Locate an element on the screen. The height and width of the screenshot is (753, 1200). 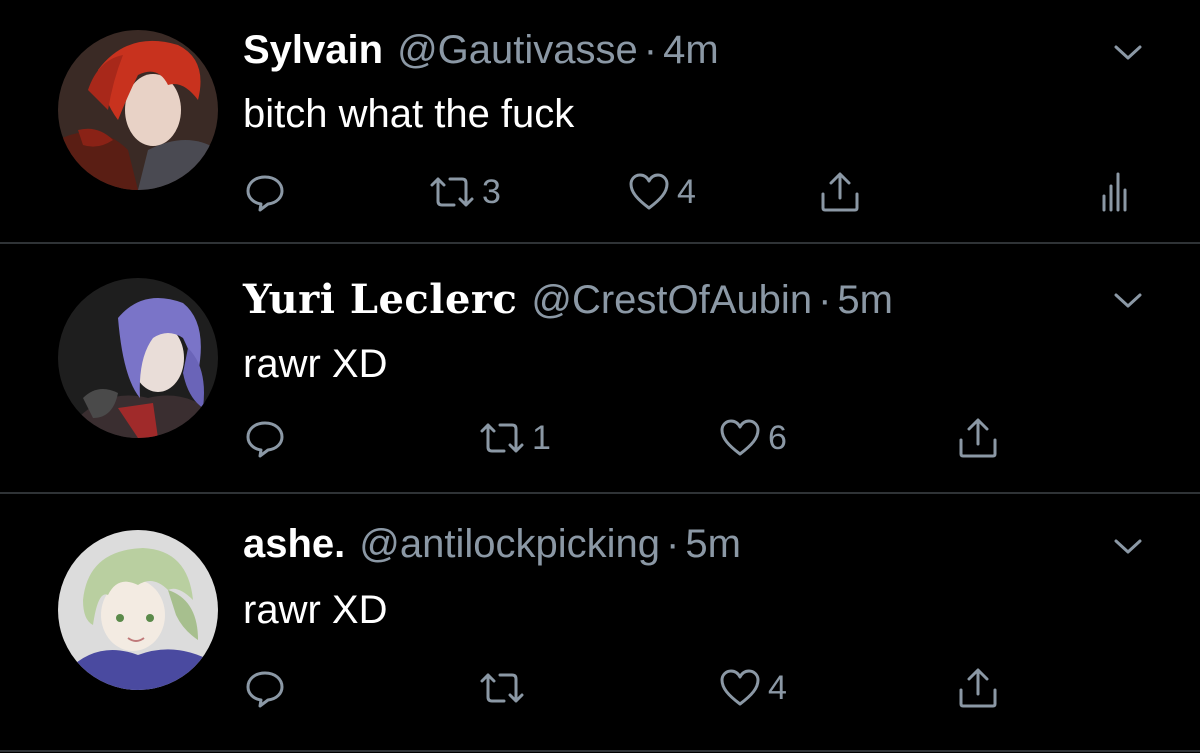
divider is located at coordinates (600, 751).